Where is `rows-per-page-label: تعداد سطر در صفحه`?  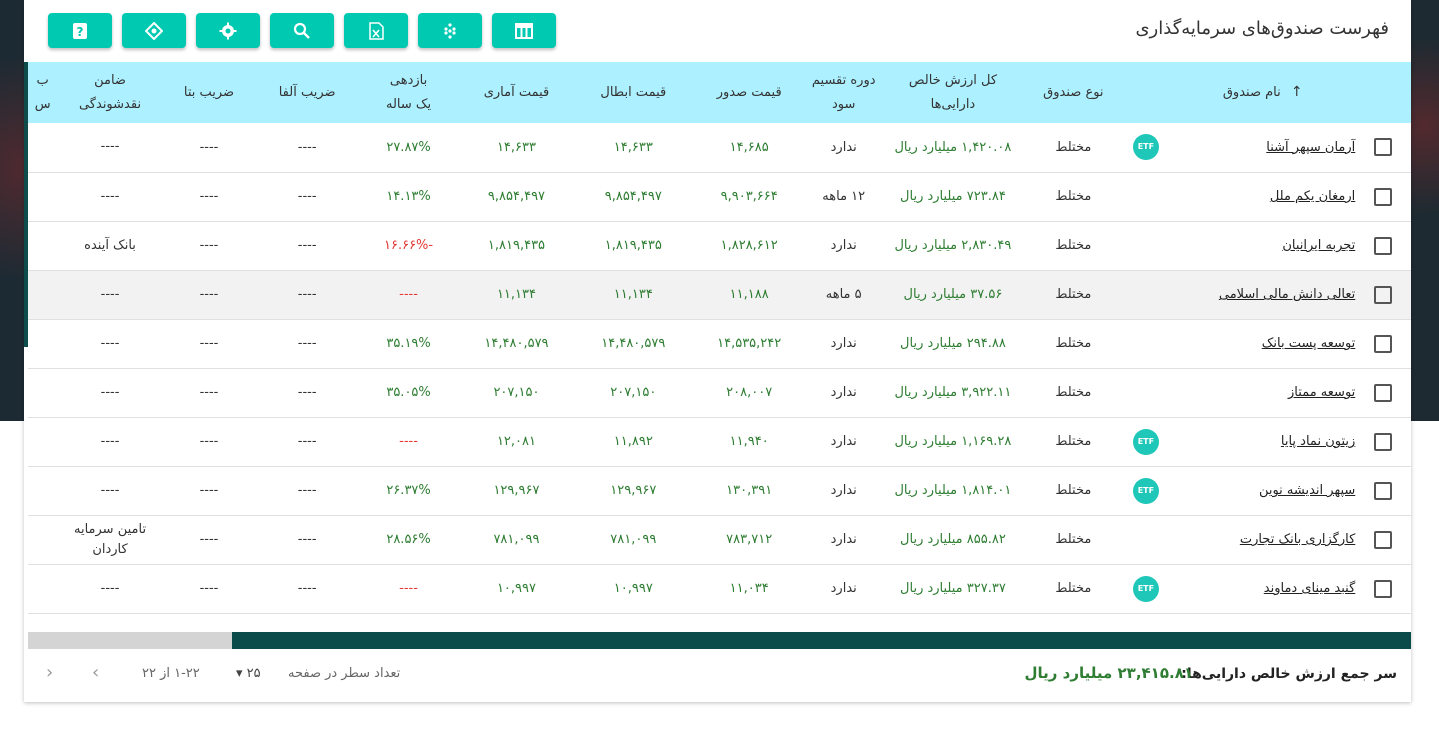
rows-per-page-label: تعداد سطر در صفحه is located at coordinates (344, 673).